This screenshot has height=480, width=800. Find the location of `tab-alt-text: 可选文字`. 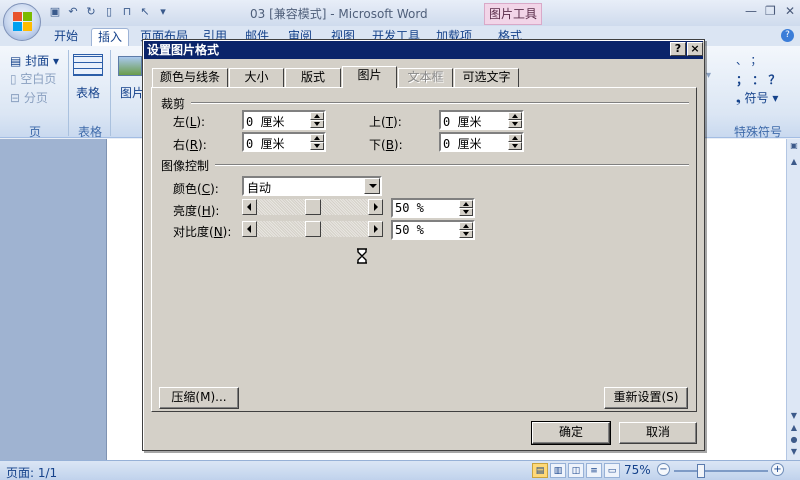

tab-alt-text: 可选文字 is located at coordinates (486, 77).